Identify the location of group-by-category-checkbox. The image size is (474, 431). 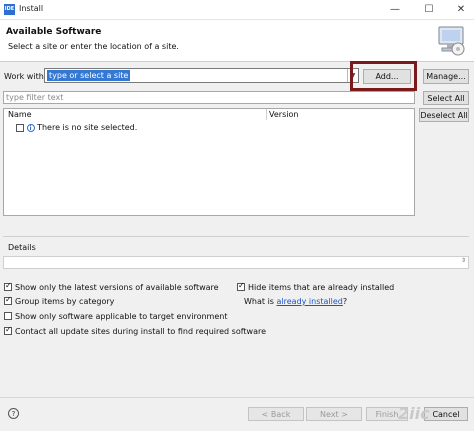
(8, 300).